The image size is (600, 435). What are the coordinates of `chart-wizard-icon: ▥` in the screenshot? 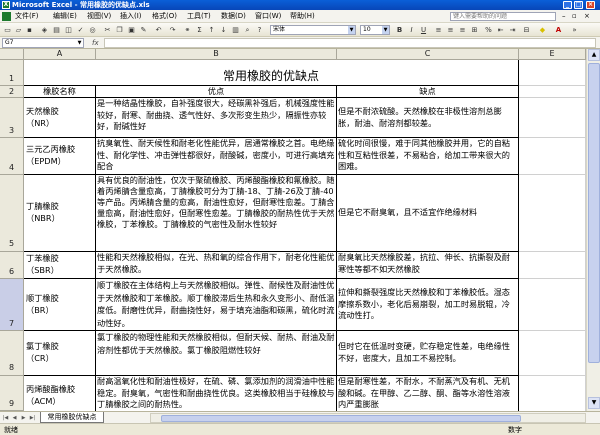 It's located at (235, 30).